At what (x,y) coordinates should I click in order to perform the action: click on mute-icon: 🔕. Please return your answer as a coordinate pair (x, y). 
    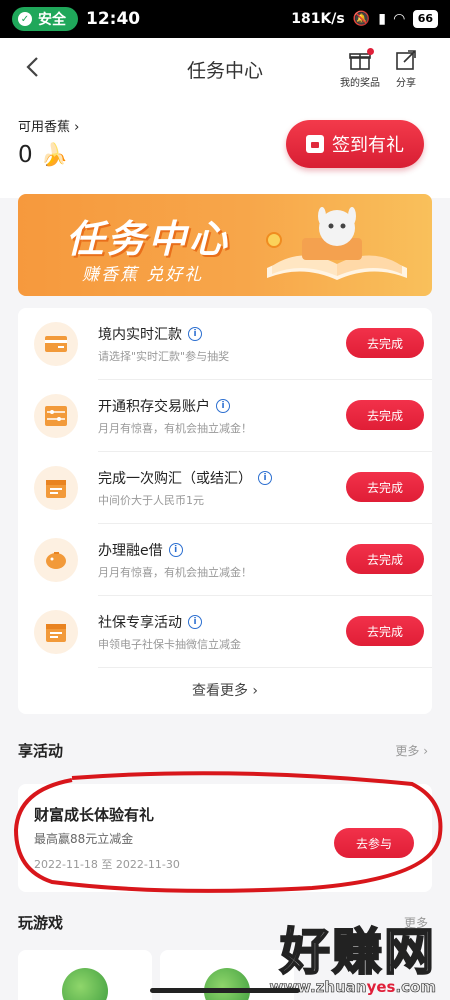
    Looking at the image, I should click on (361, 19).